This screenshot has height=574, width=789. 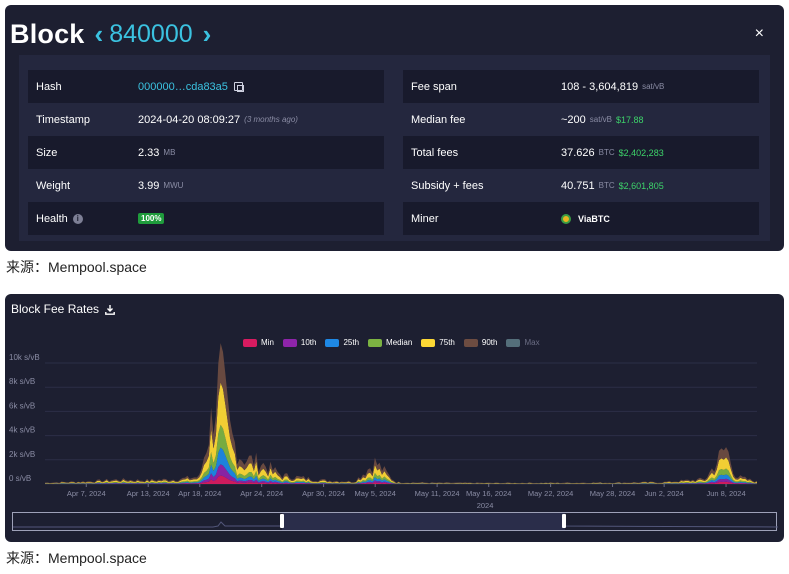 What do you see at coordinates (601, 119) in the screenshot?
I see `median-fee-unit: sat/vB` at bounding box center [601, 119].